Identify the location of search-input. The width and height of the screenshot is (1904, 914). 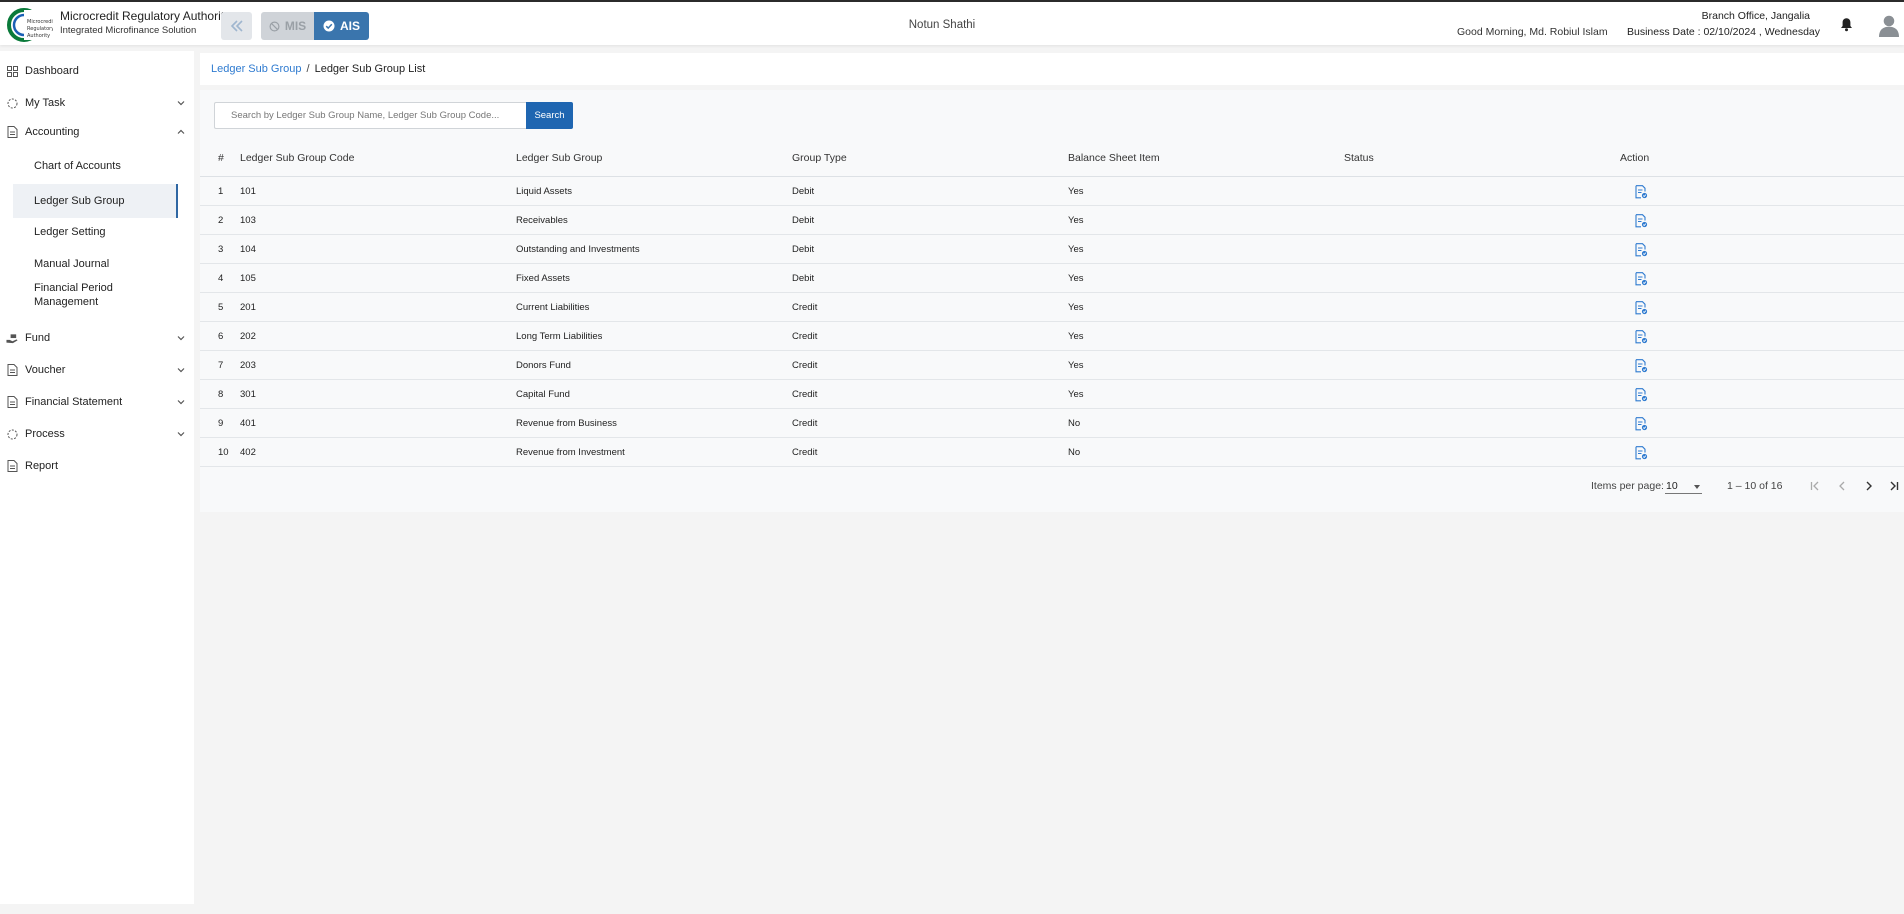
(370, 115).